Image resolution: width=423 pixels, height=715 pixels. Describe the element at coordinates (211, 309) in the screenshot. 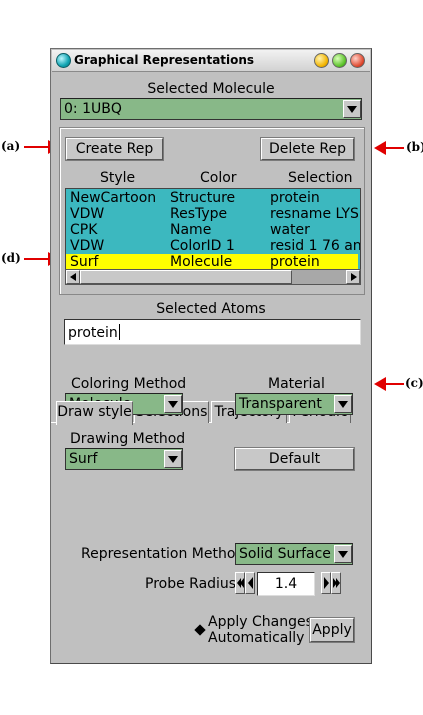

I see `selected-atoms-label: Selected Atoms` at that location.